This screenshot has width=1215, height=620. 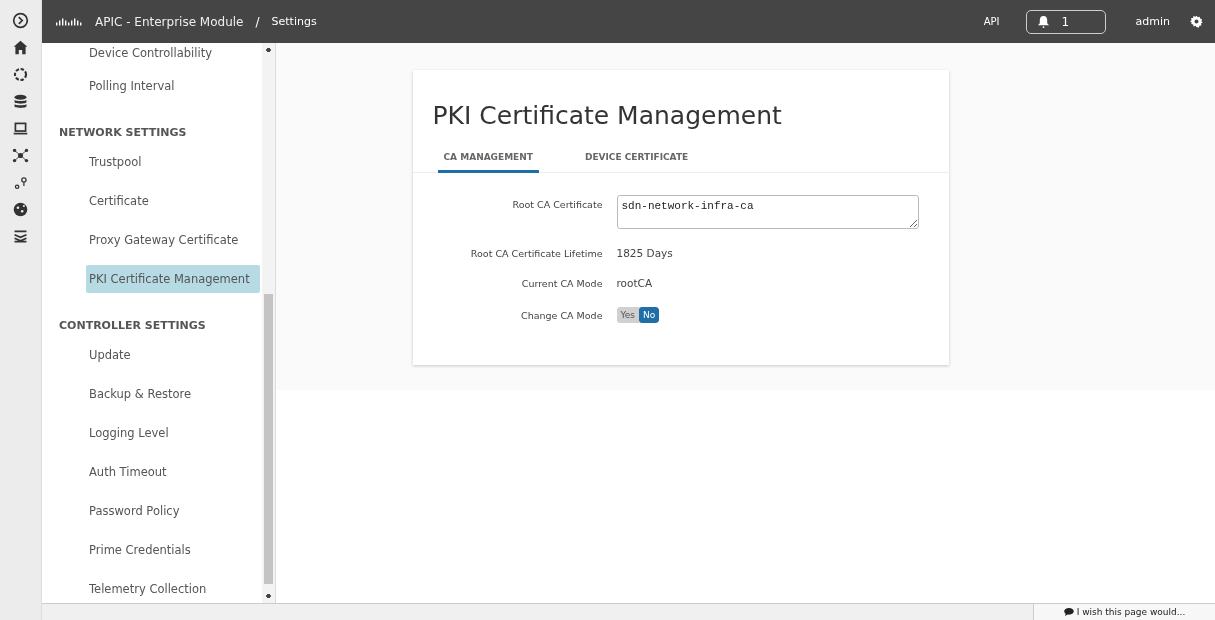 I want to click on section-heading: NETWORK SETTINGS, so click(x=123, y=133).